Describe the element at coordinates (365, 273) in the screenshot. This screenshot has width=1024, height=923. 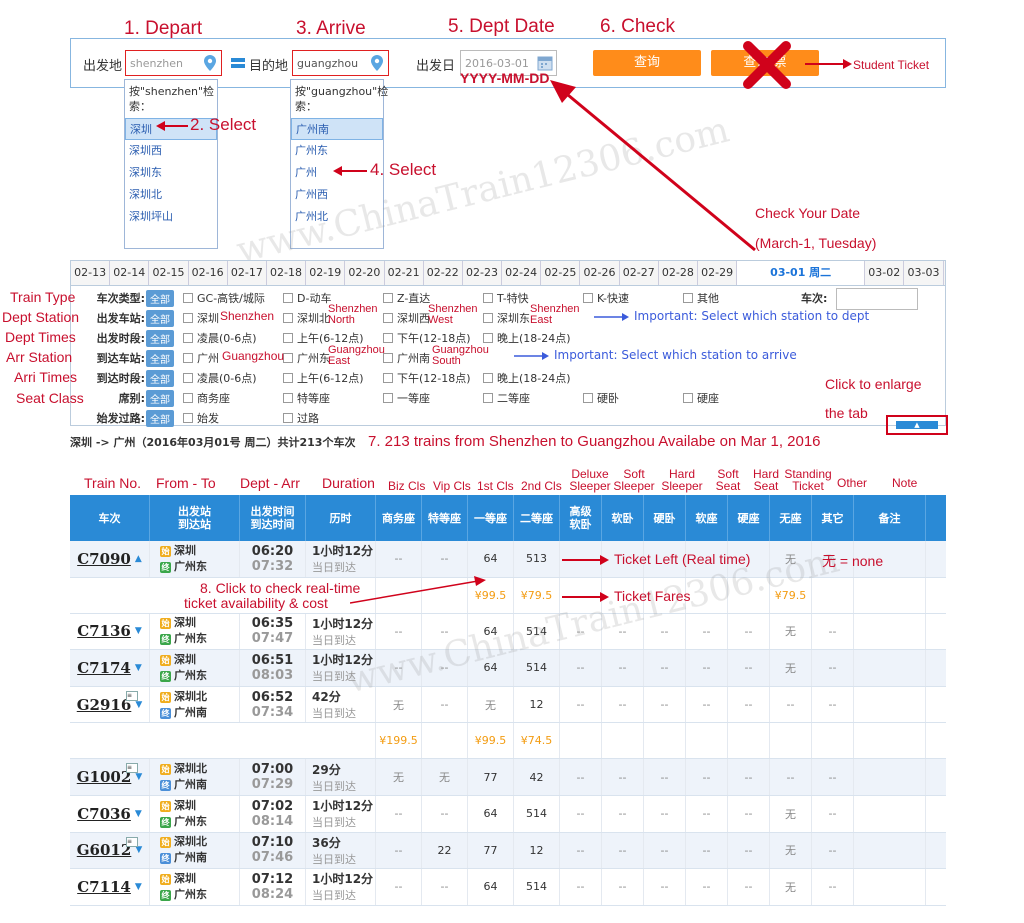
I see `date-tab: 02-20` at that location.